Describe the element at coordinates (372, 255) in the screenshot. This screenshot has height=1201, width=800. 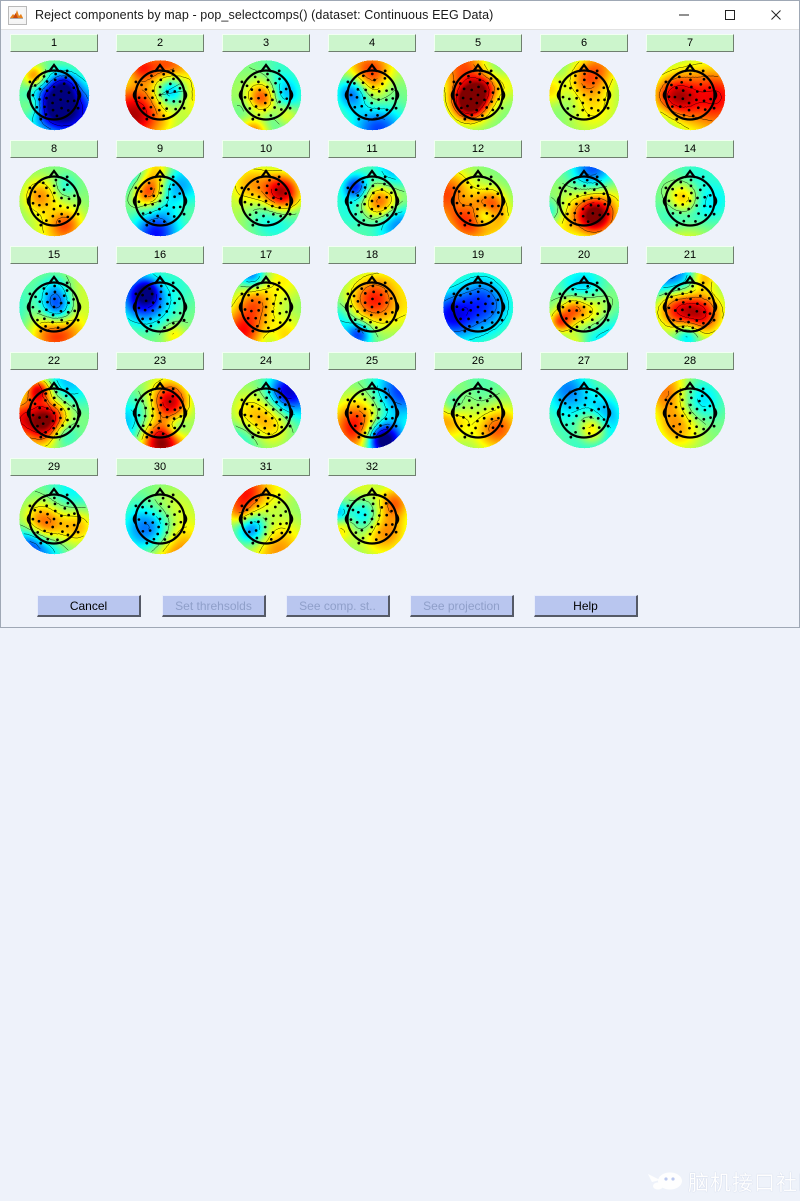
I see `component-button-18: 18` at that location.